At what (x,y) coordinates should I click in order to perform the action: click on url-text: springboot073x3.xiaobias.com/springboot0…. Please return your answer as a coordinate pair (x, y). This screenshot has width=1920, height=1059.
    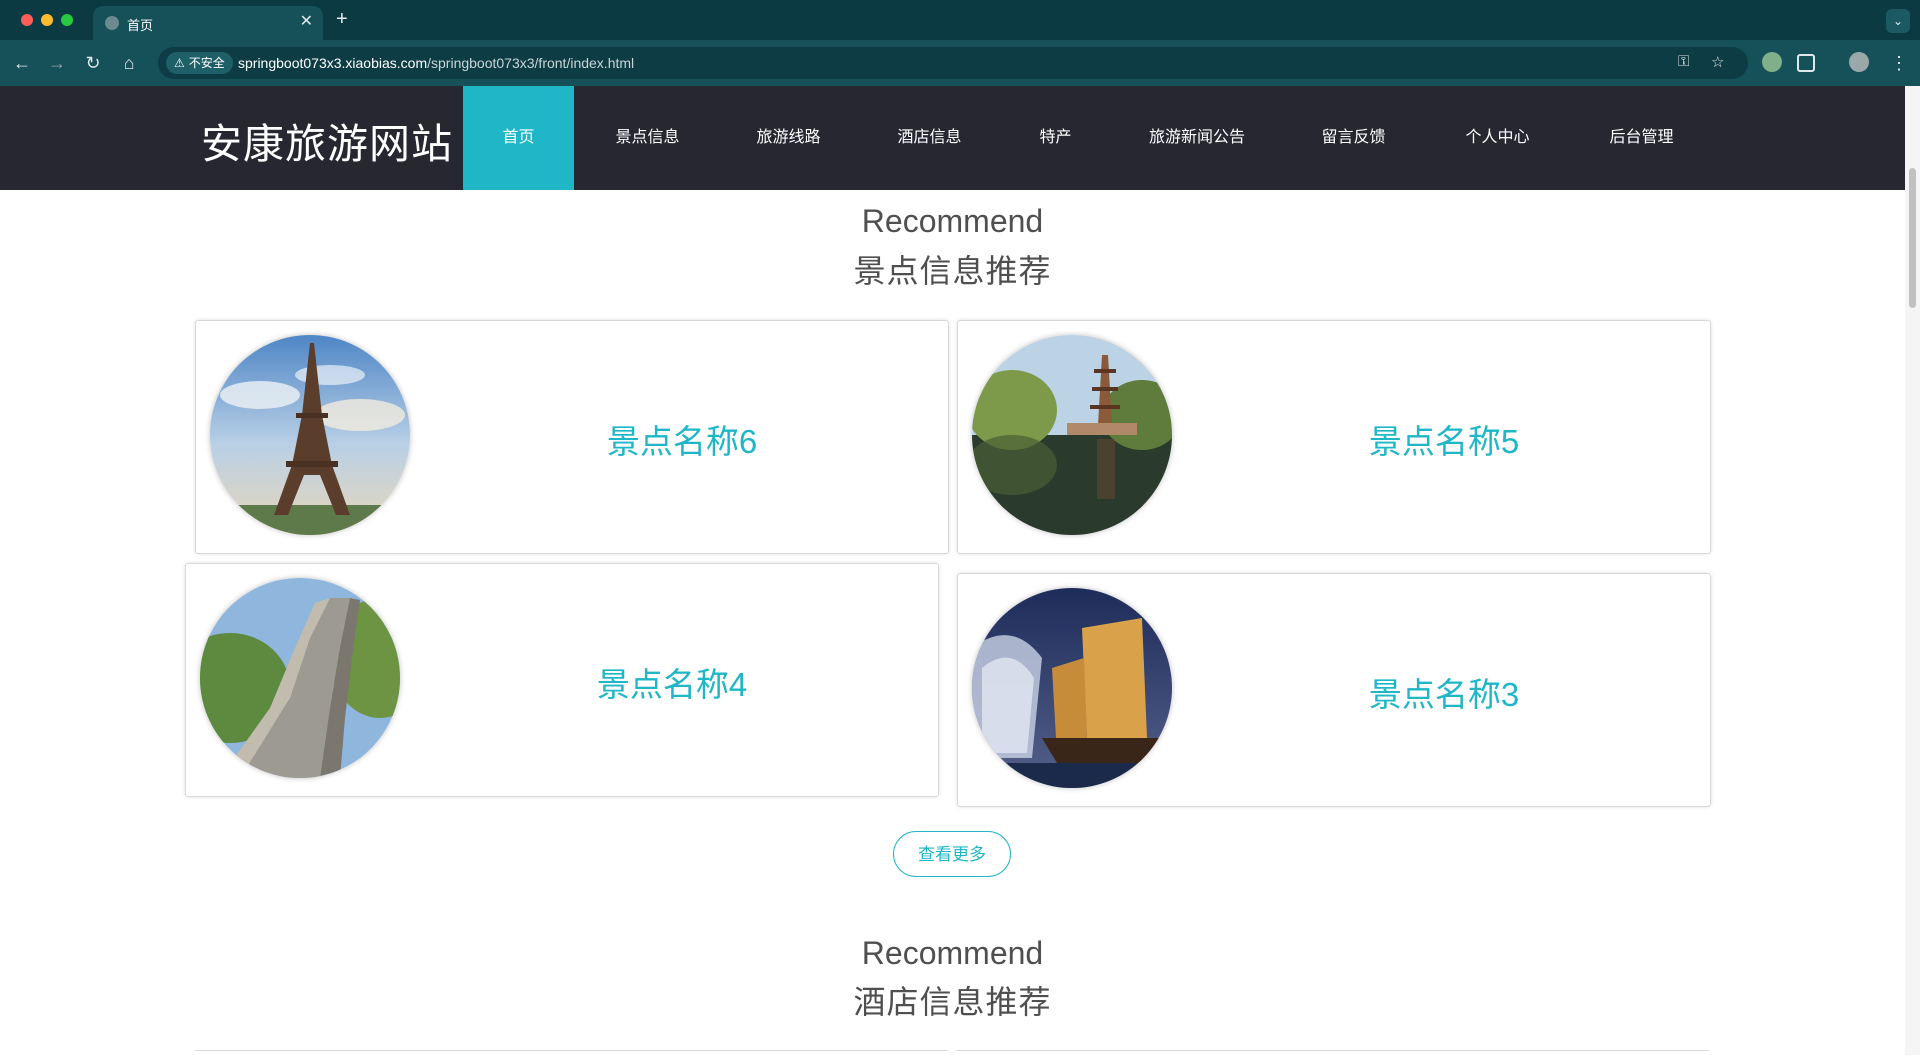
    Looking at the image, I should click on (436, 63).